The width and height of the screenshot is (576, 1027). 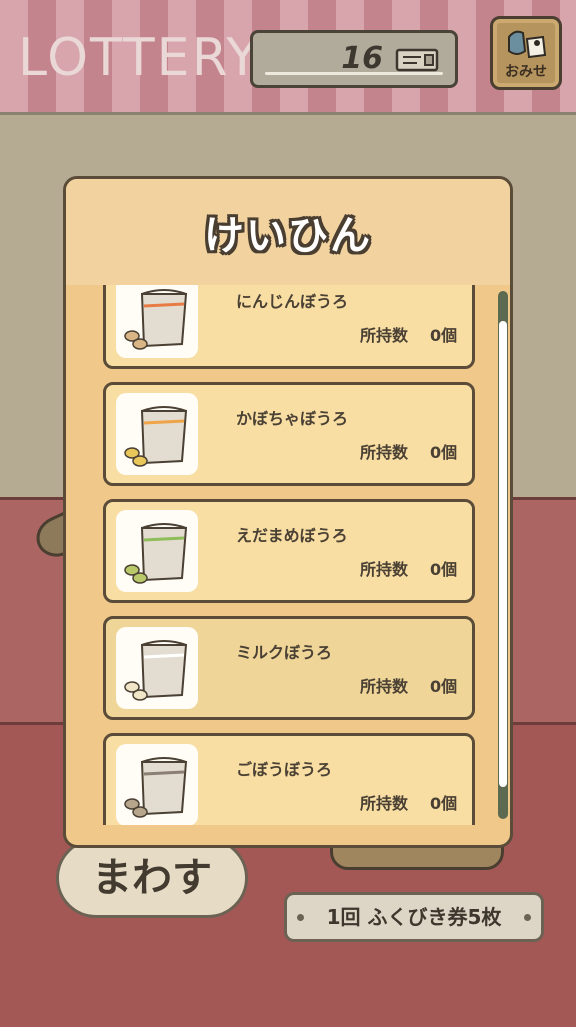 I want to click on prize-item-milk-boro: ミルクぼうろ 所持数 0個, so click(x=289, y=668).